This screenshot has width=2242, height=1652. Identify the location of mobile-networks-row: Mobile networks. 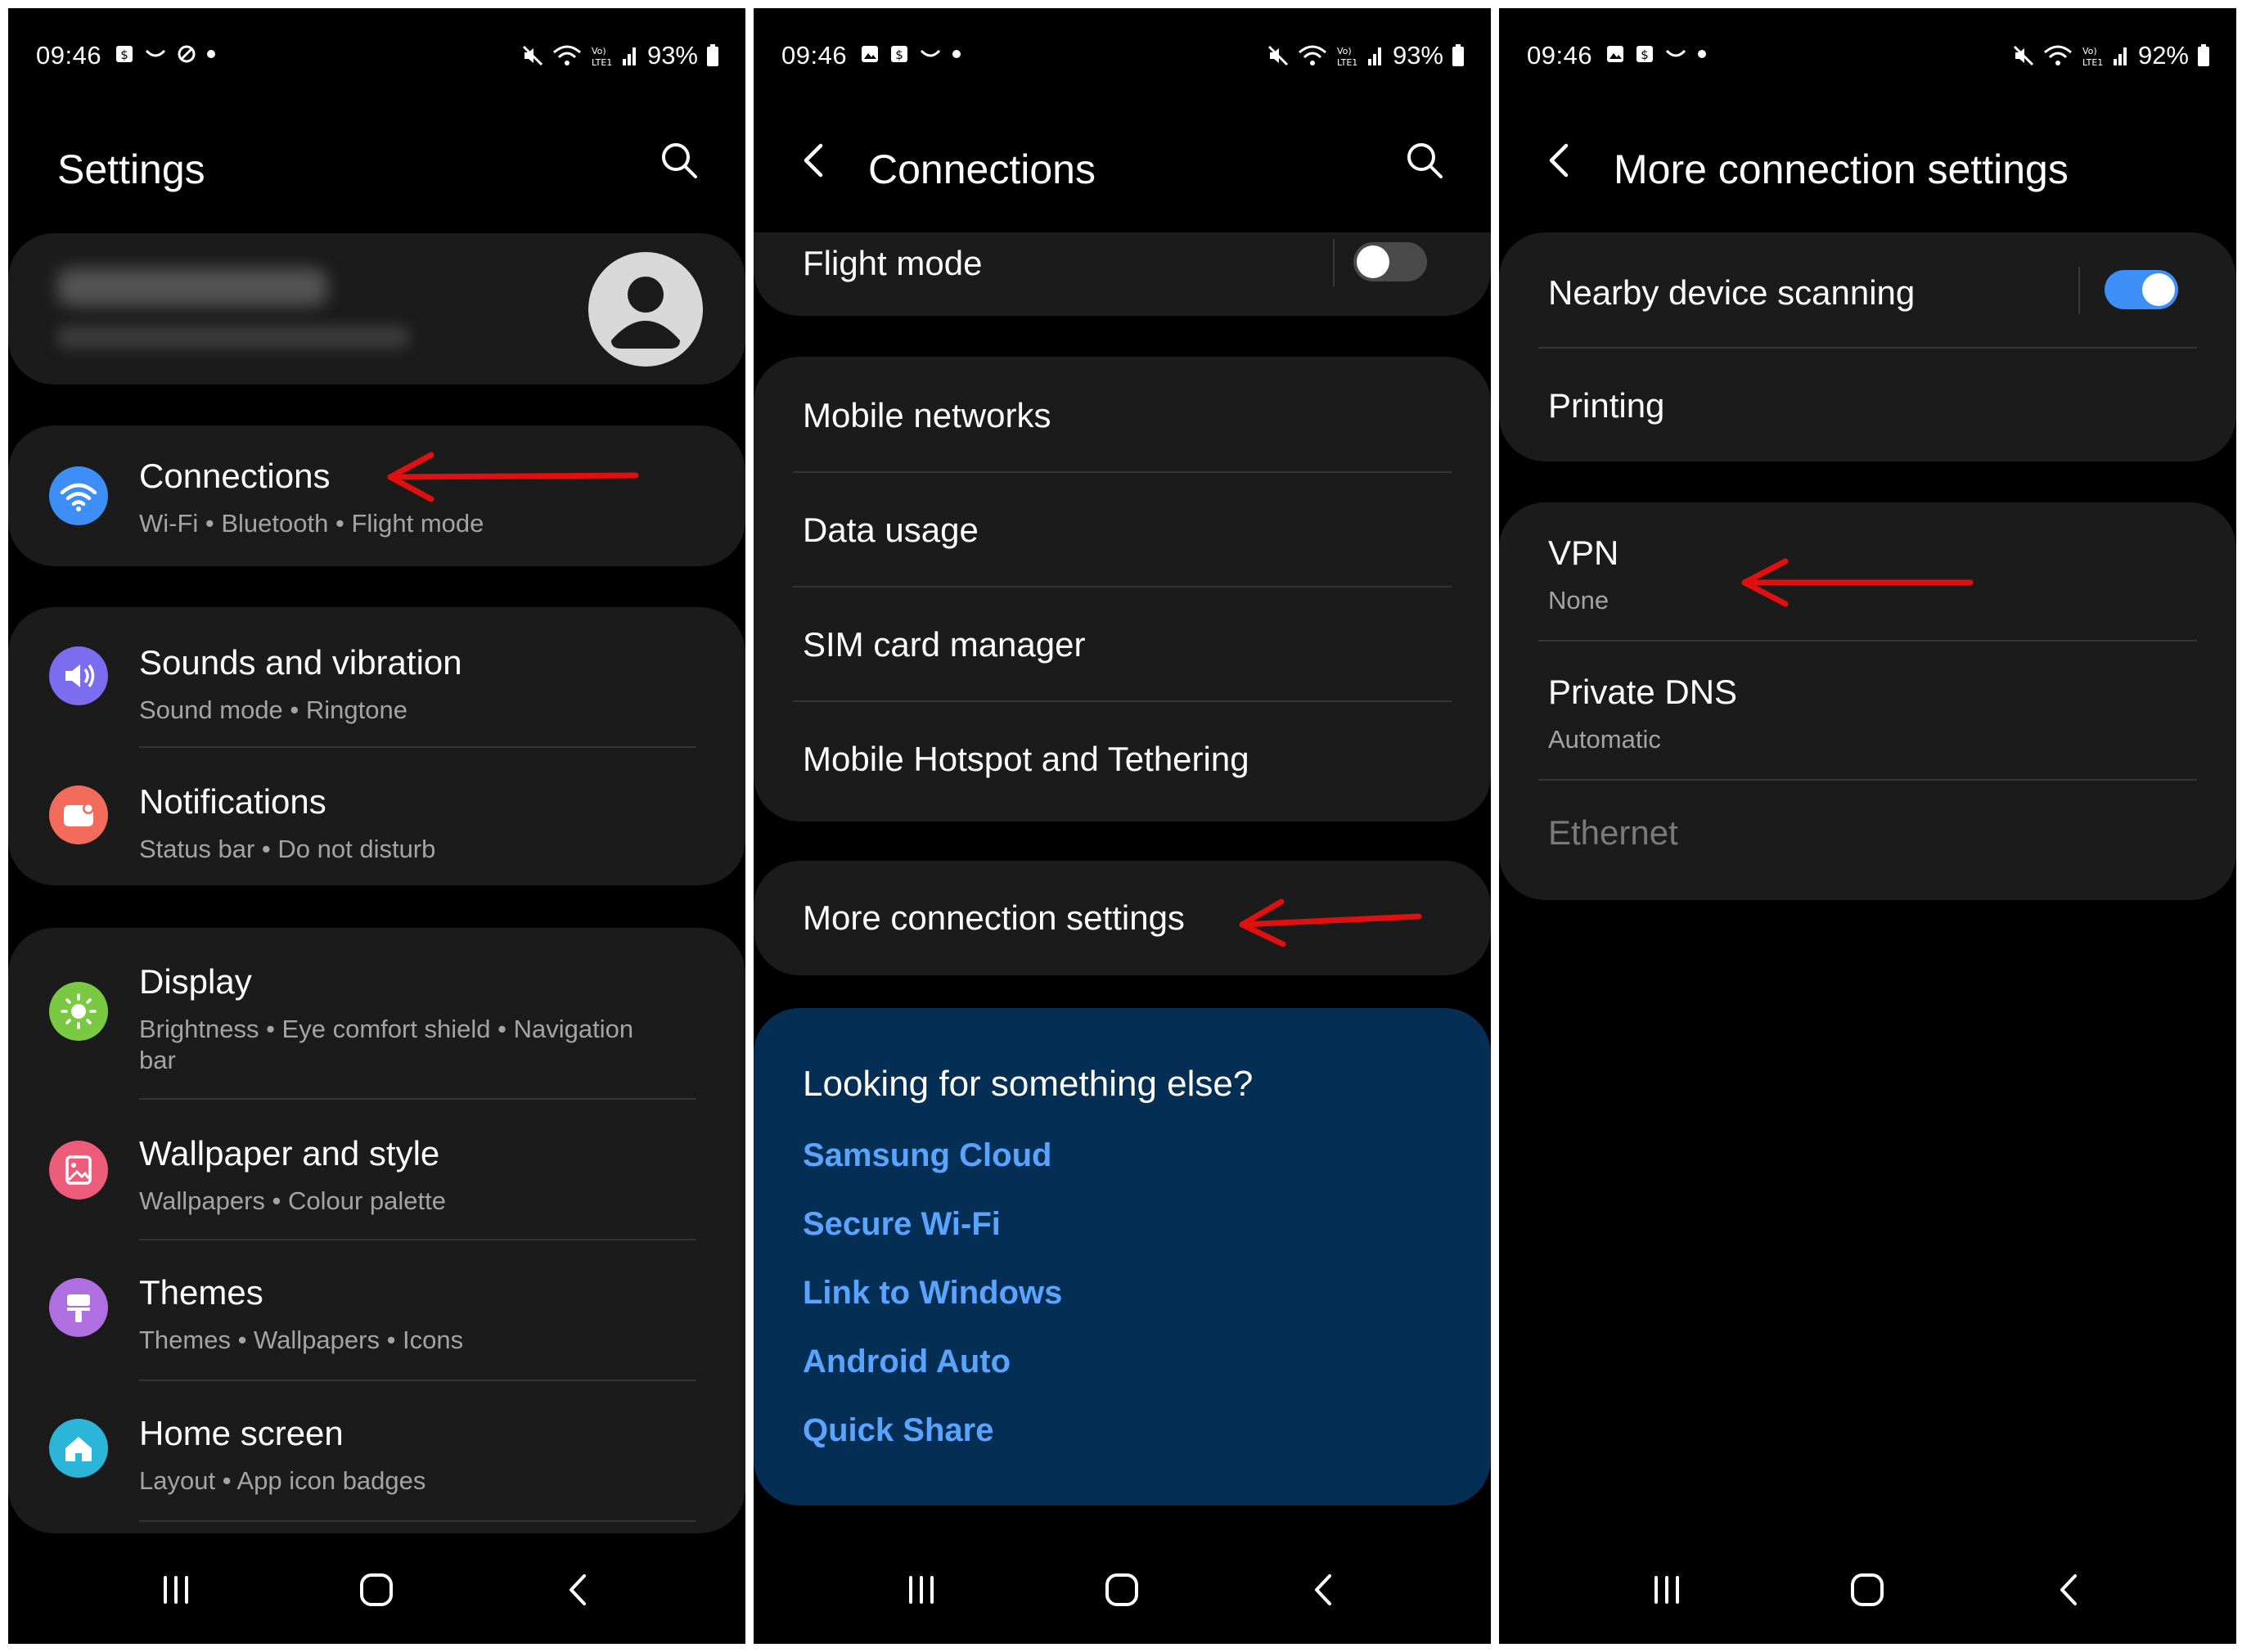
(1122, 414).